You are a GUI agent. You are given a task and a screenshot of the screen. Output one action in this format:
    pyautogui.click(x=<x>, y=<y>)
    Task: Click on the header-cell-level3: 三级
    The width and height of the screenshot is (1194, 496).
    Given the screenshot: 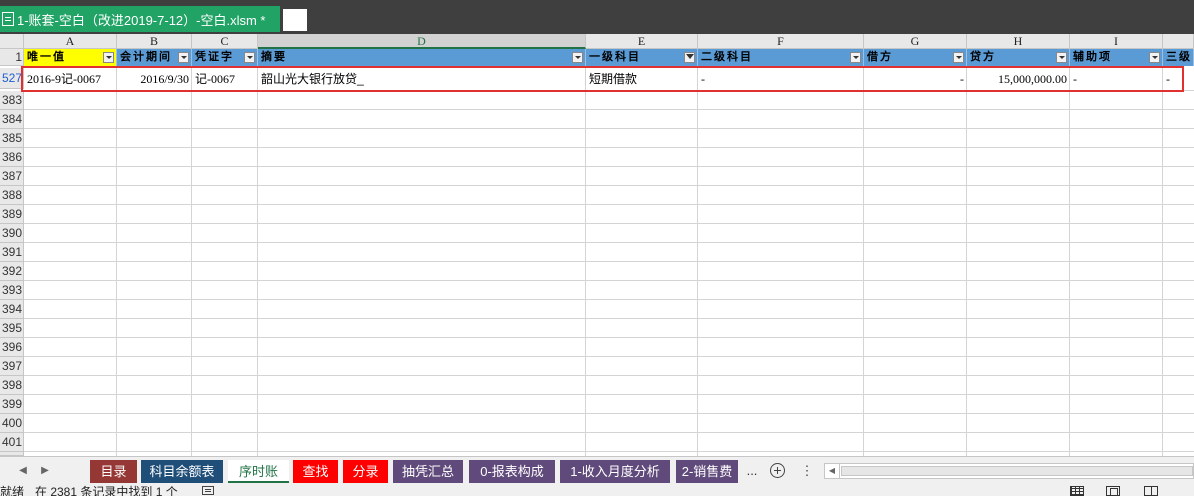 What is the action you would take?
    pyautogui.click(x=1178, y=57)
    